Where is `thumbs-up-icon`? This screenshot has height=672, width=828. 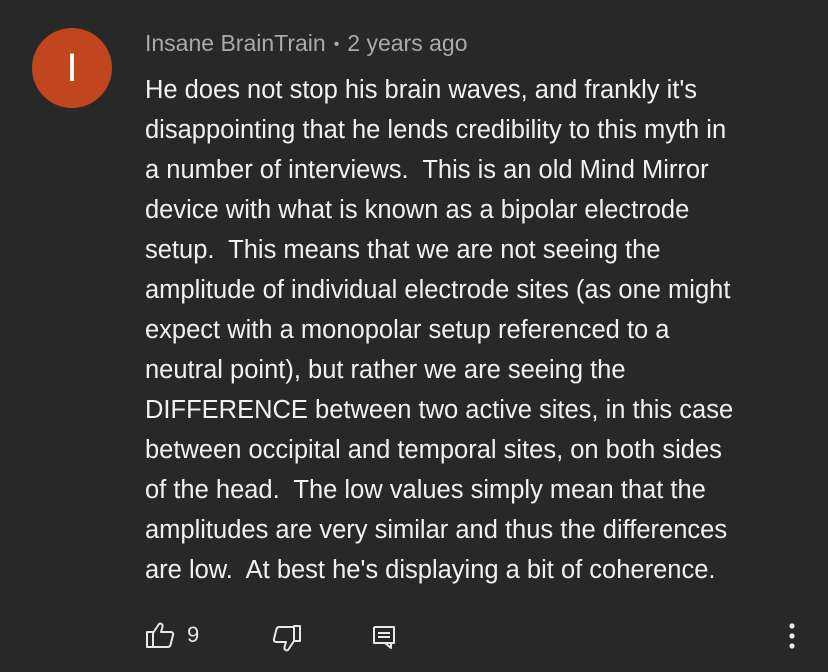
thumbs-up-icon is located at coordinates (160, 635).